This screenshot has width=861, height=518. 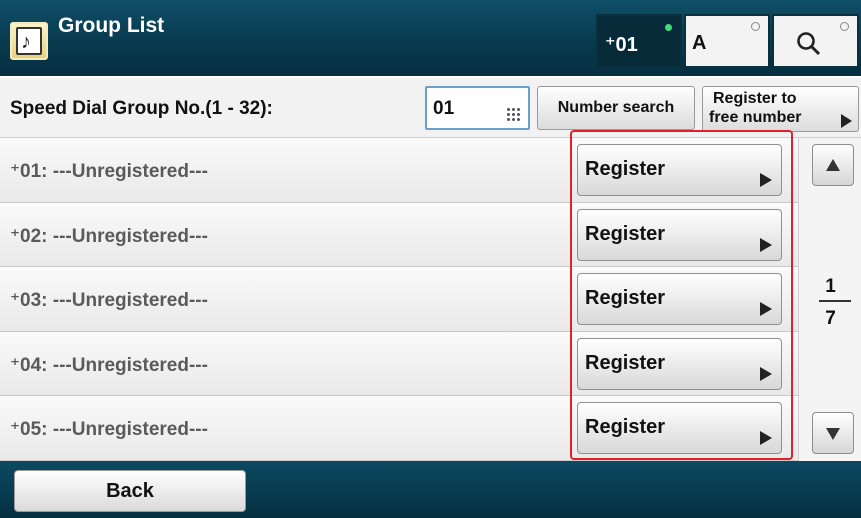 What do you see at coordinates (109, 171) in the screenshot?
I see `group-entry-label: ⁺01: ---Unregistered---` at bounding box center [109, 171].